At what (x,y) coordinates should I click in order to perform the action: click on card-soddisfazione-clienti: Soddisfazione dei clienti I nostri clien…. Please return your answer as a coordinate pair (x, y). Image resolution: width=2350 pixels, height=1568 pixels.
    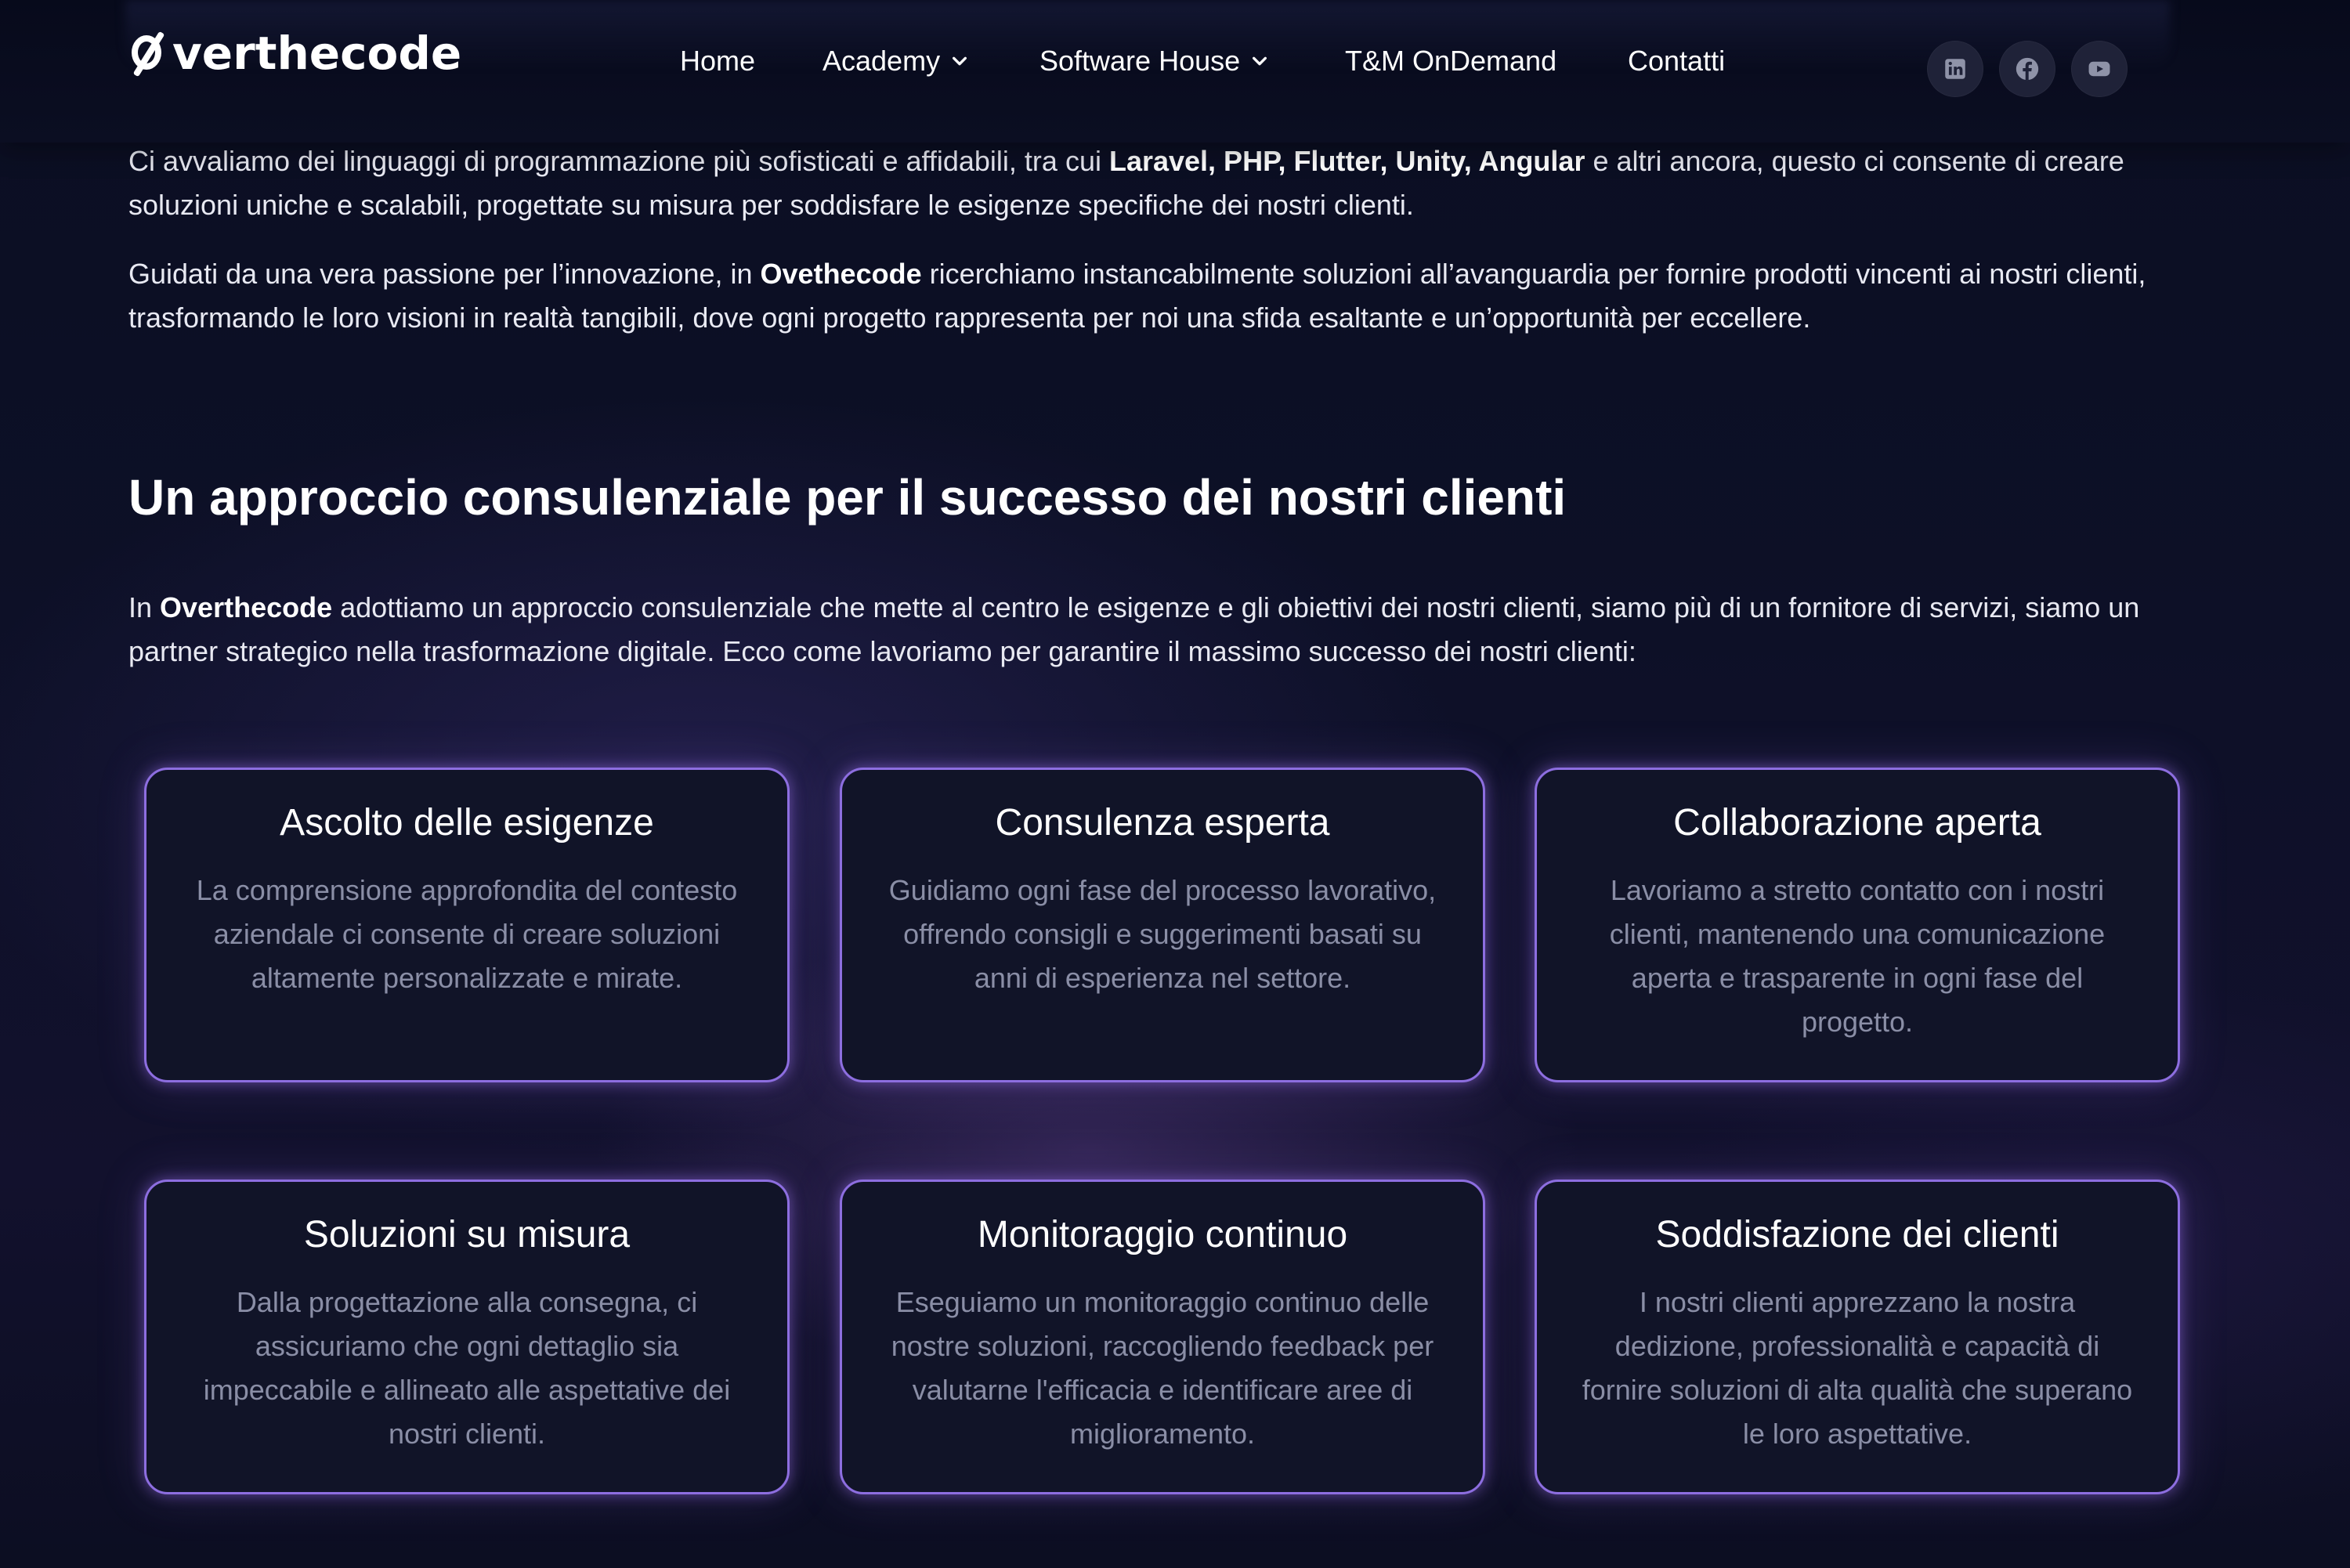
    Looking at the image, I should click on (1857, 1337).